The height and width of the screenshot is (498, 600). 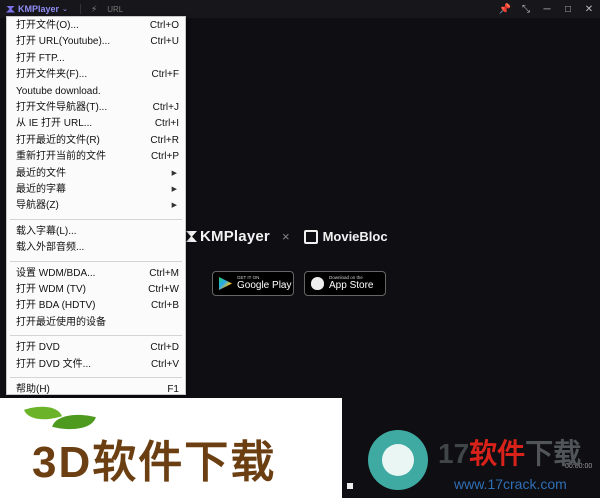 I want to click on kmplayer-brand: KMPlayer, so click(x=228, y=236).